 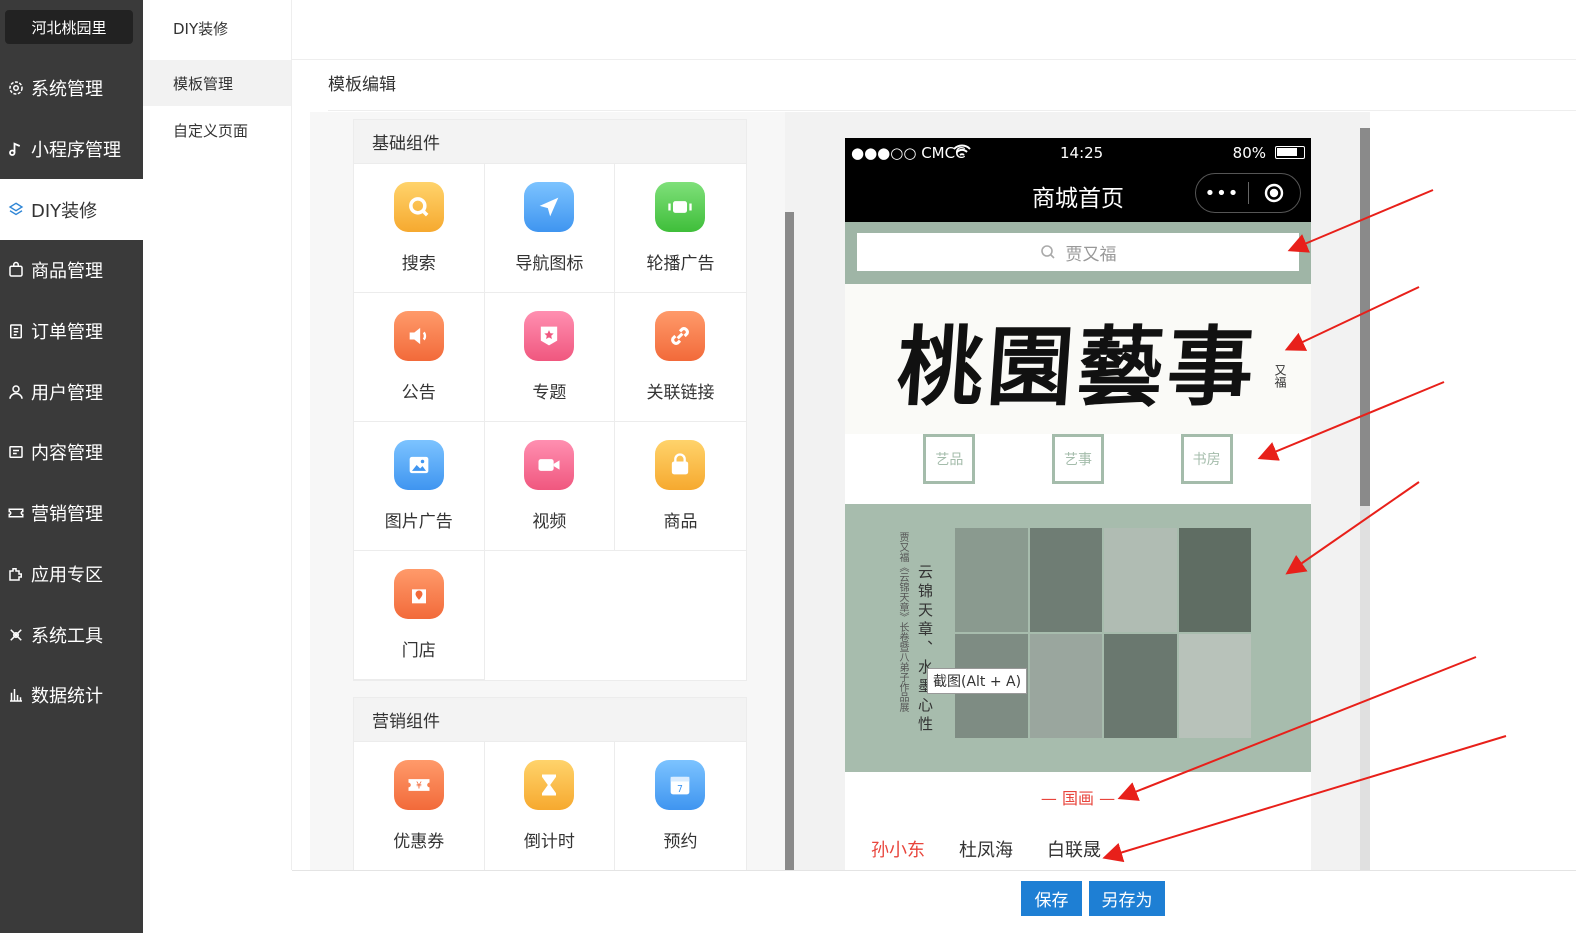 I want to click on preview-banner-component: 桃園藝事 又福, so click(x=1078, y=359).